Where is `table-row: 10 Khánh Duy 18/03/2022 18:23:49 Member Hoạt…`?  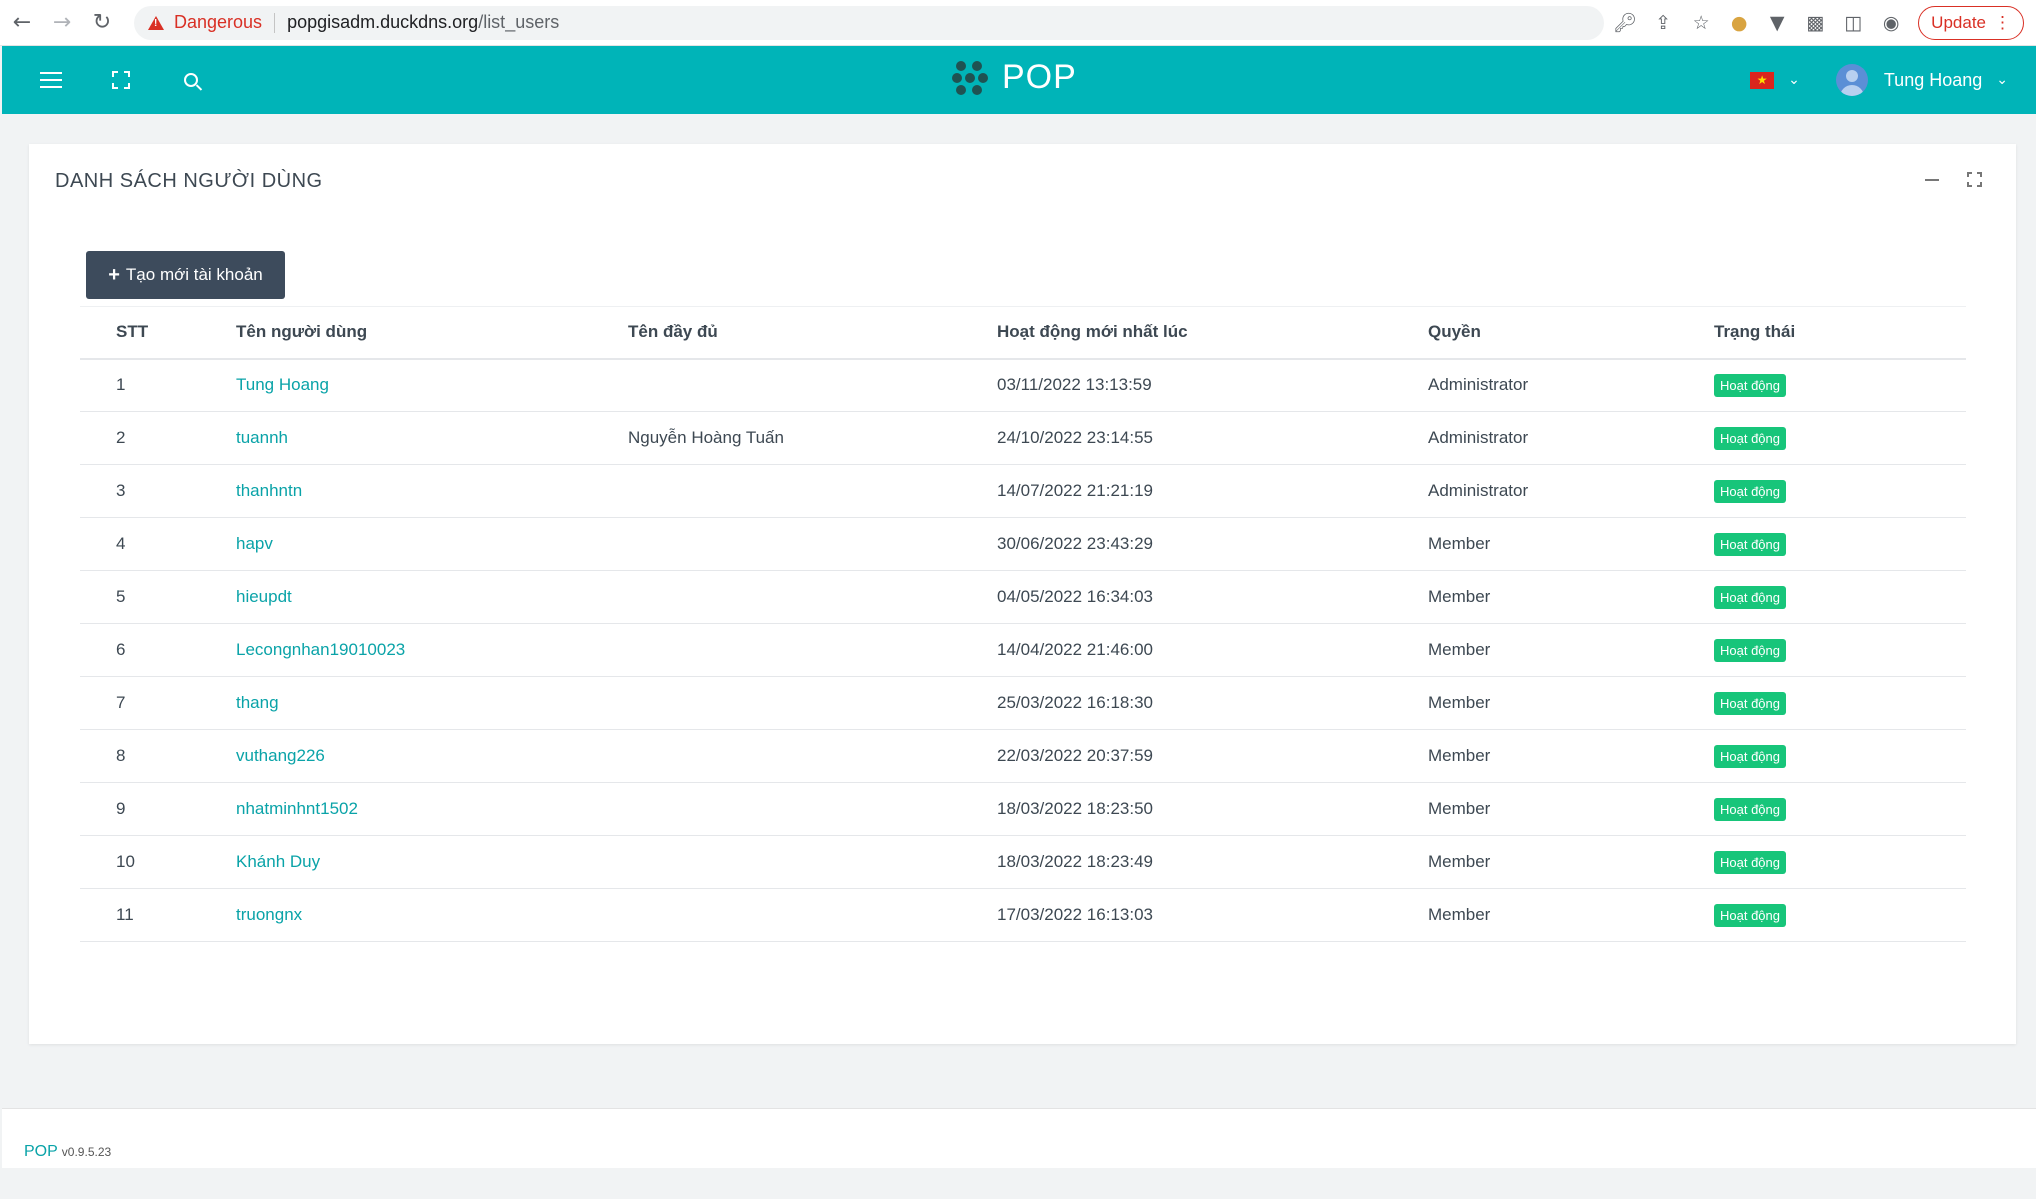 table-row: 10 Khánh Duy 18/03/2022 18:23:49 Member Hoạt… is located at coordinates (1023, 862).